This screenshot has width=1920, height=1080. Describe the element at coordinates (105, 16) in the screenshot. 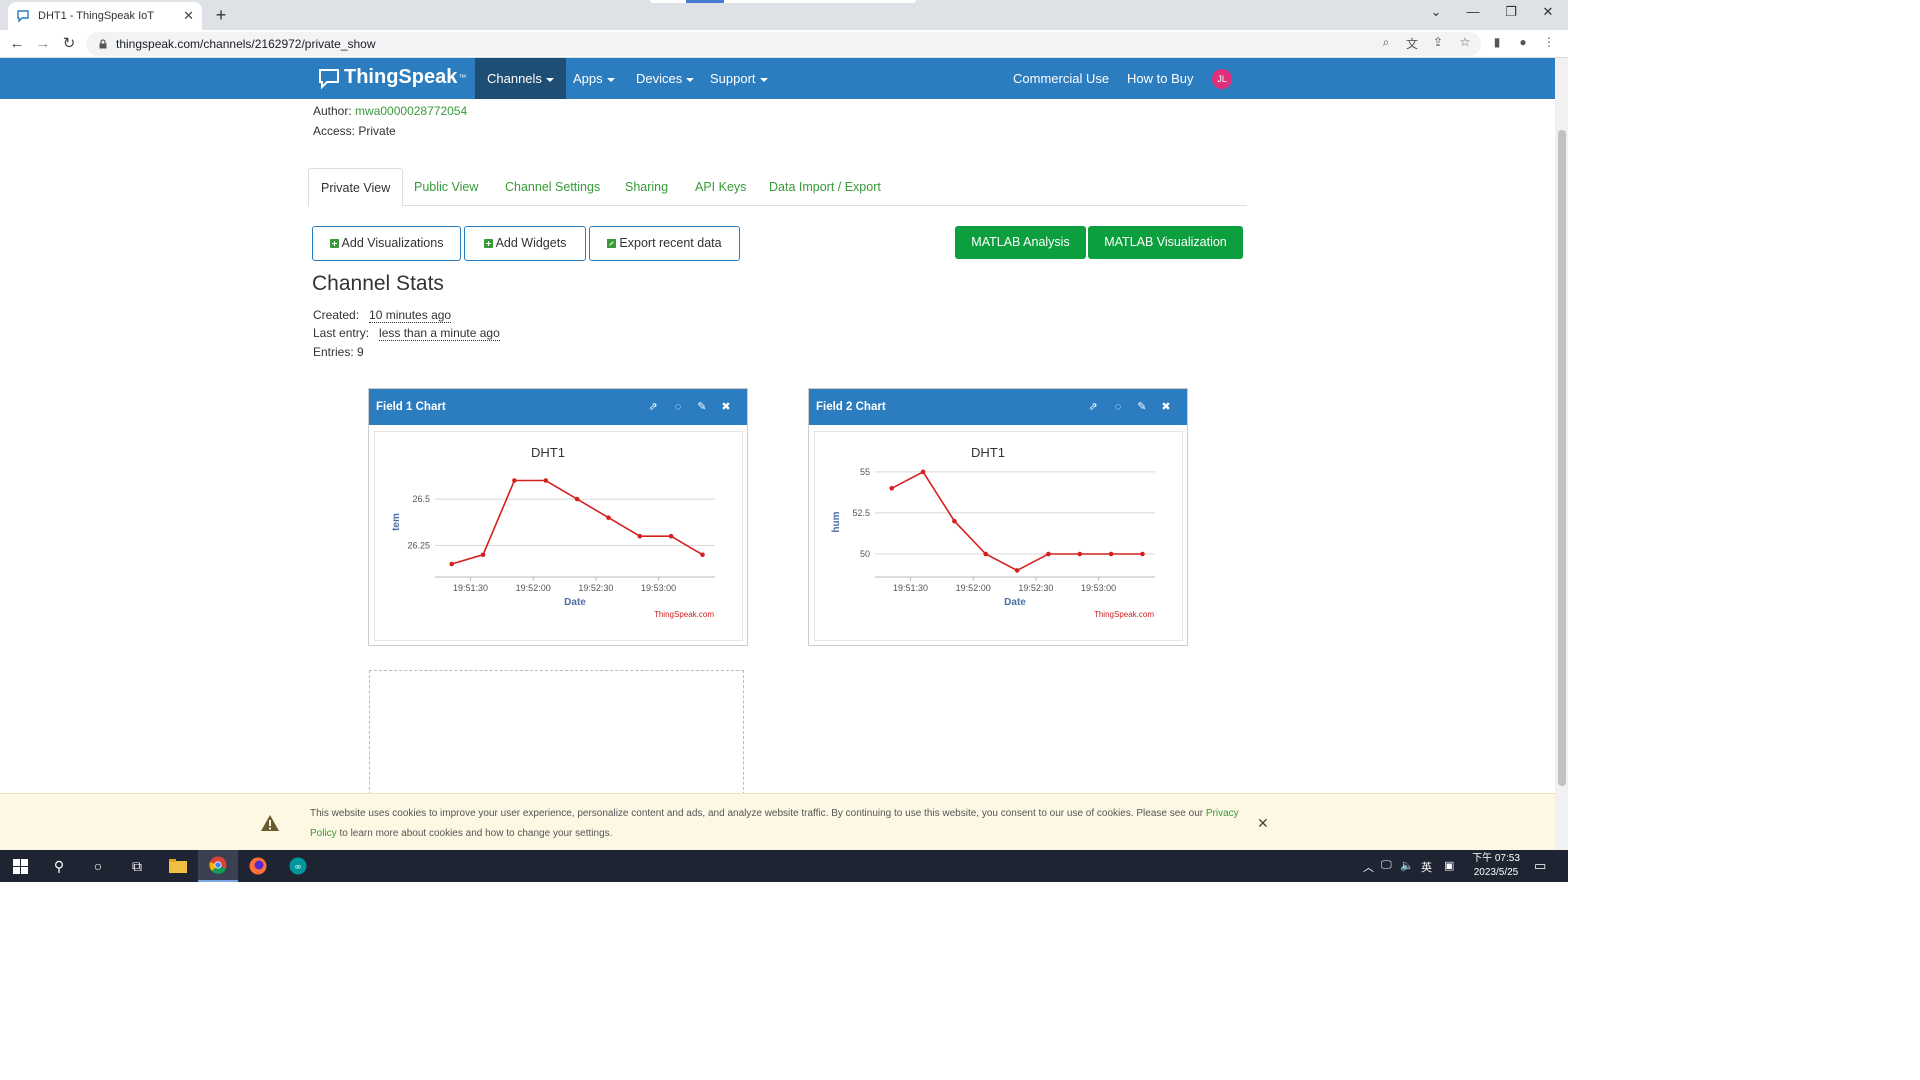

I see `browser-tab: DHT1 - ThingSpeak IoT ✕` at that location.